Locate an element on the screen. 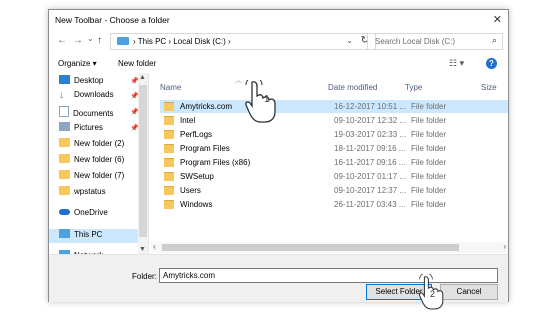 The width and height of the screenshot is (560, 315). scroll-down-icon: ▼ is located at coordinates (142, 249).